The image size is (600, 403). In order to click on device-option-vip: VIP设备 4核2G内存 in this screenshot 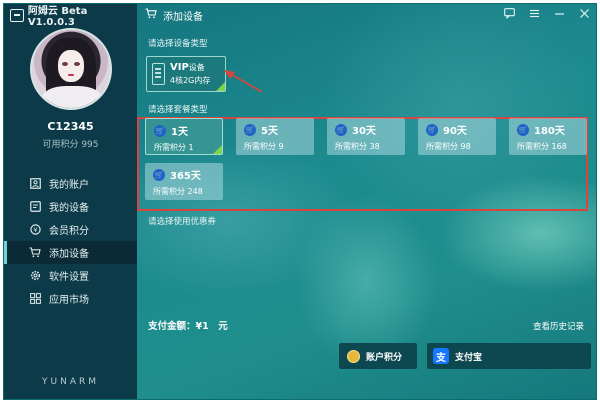, I will do `click(186, 74)`.